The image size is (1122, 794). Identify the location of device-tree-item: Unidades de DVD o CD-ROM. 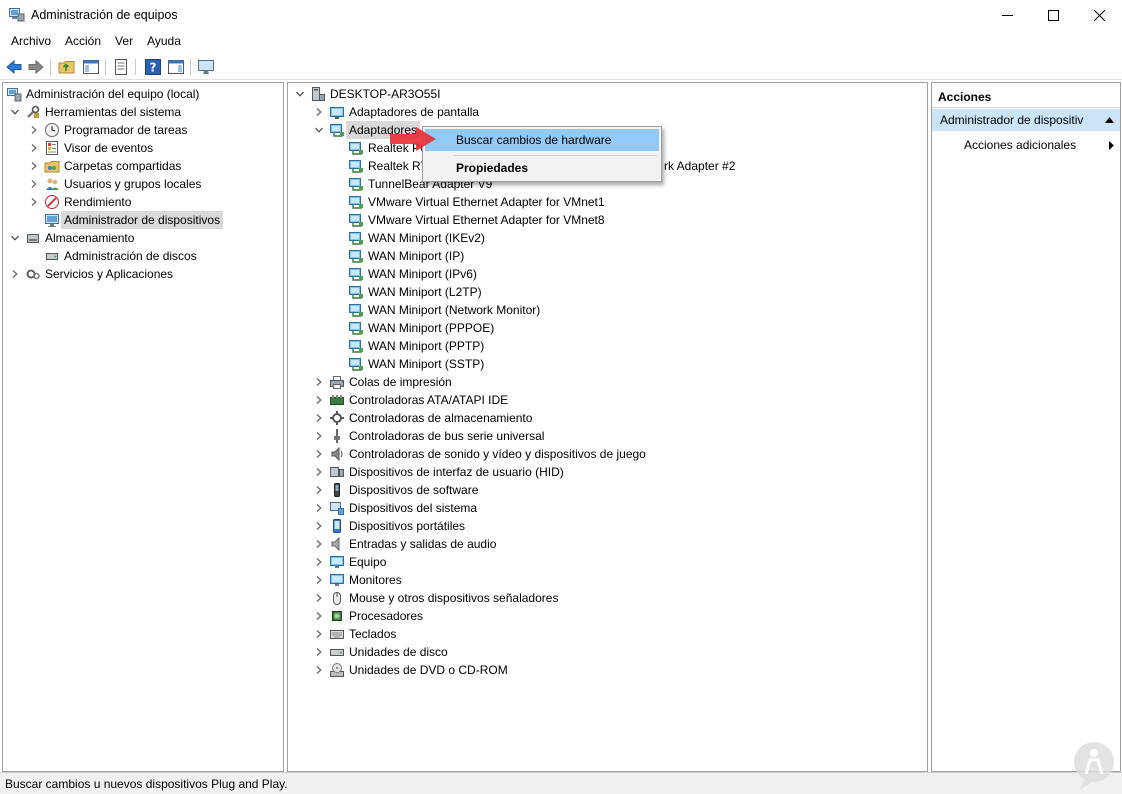
(607, 670).